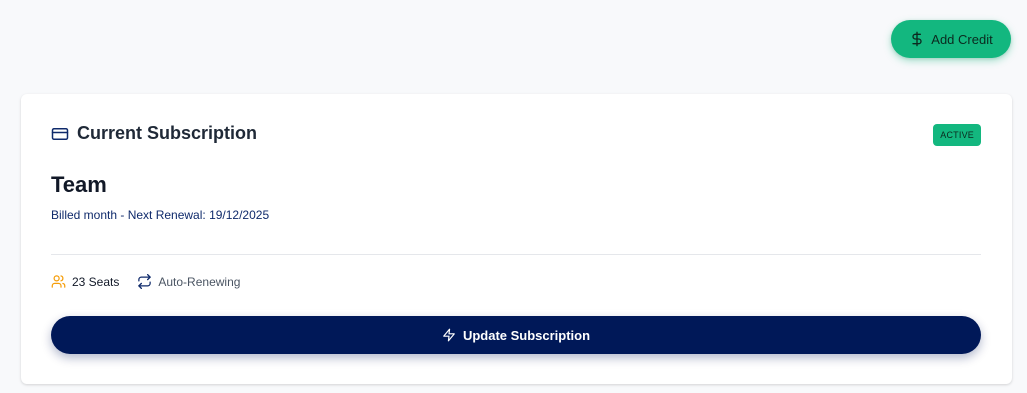 Image resolution: width=1027 pixels, height=393 pixels. Describe the element at coordinates (58, 281) in the screenshot. I see `users-icon` at that location.